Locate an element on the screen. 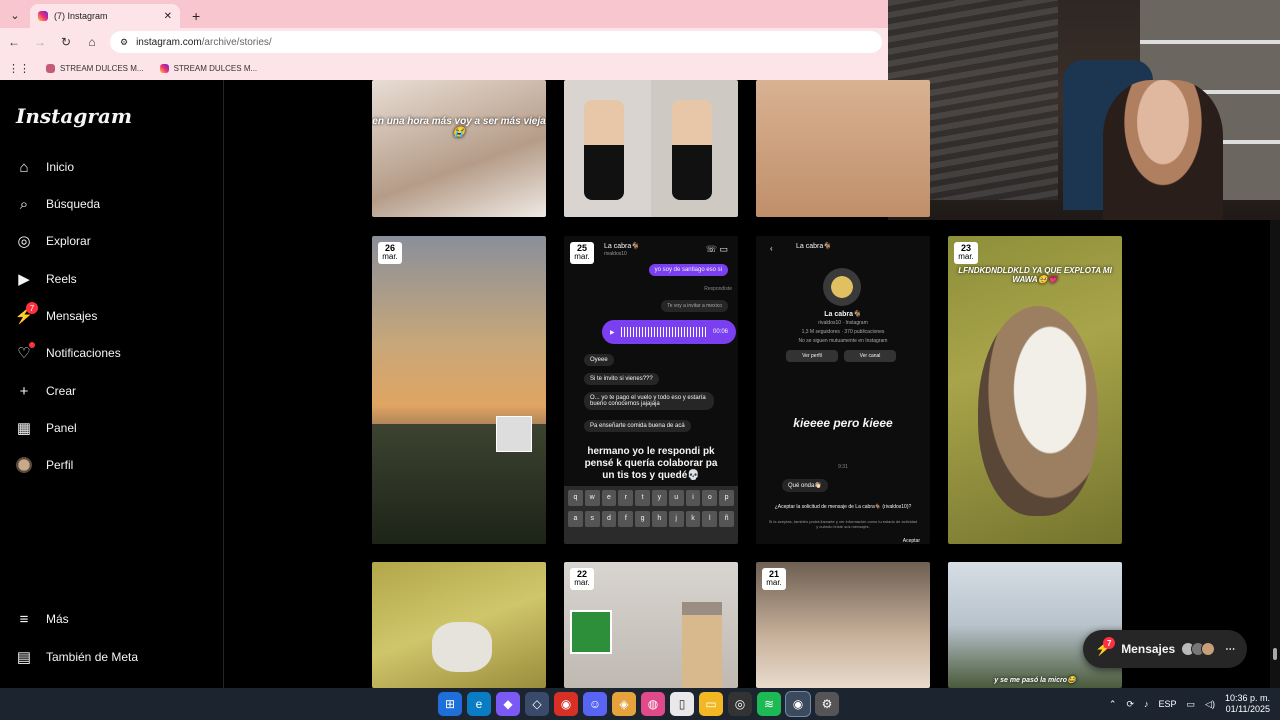 The width and height of the screenshot is (1280, 720). network-icon: ▭ is located at coordinates (1191, 704).